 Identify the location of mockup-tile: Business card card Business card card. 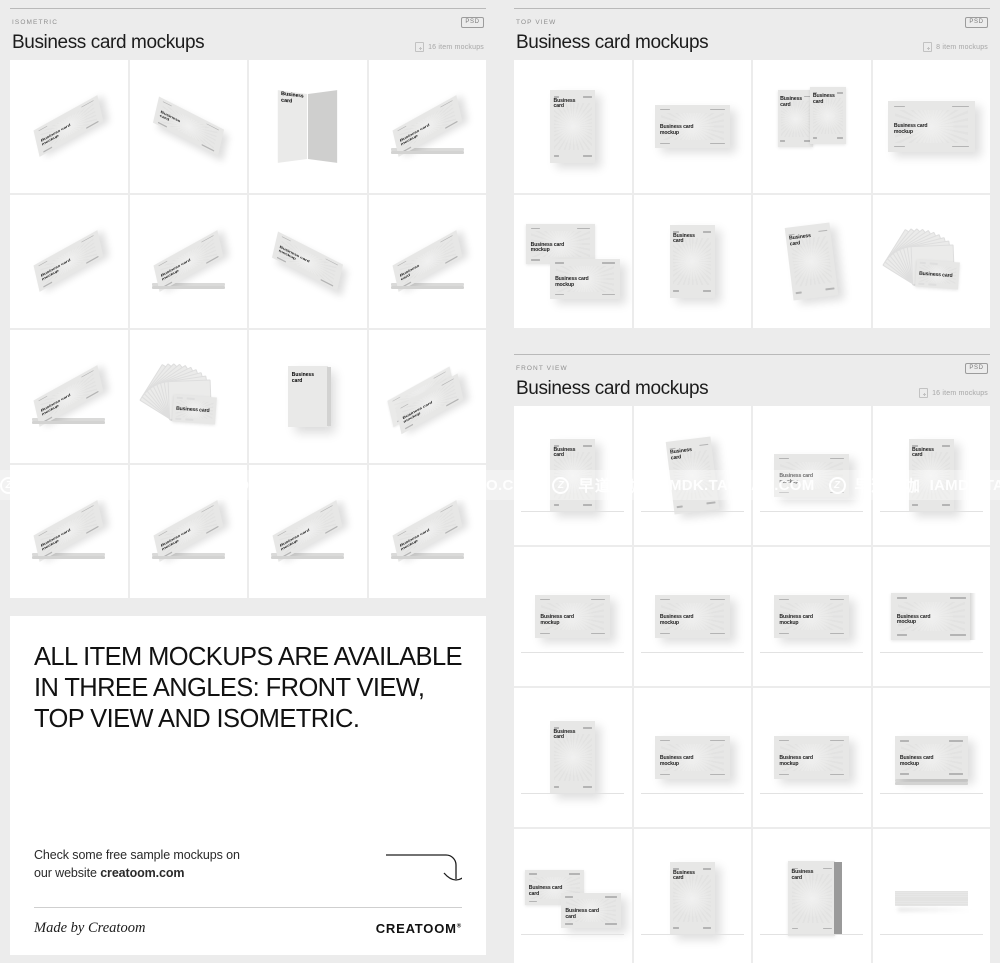
(573, 896).